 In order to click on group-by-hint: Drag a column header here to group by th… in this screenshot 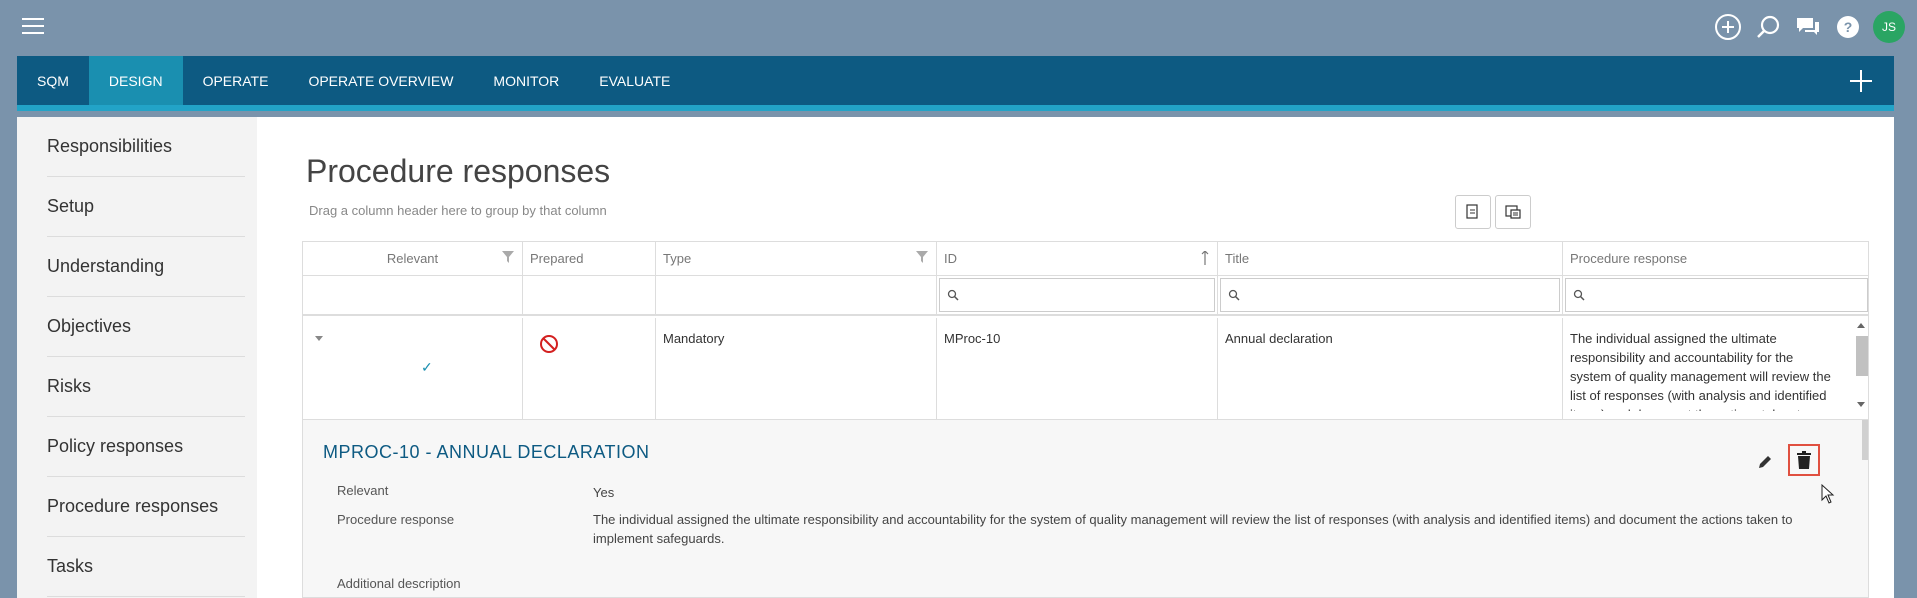, I will do `click(458, 210)`.